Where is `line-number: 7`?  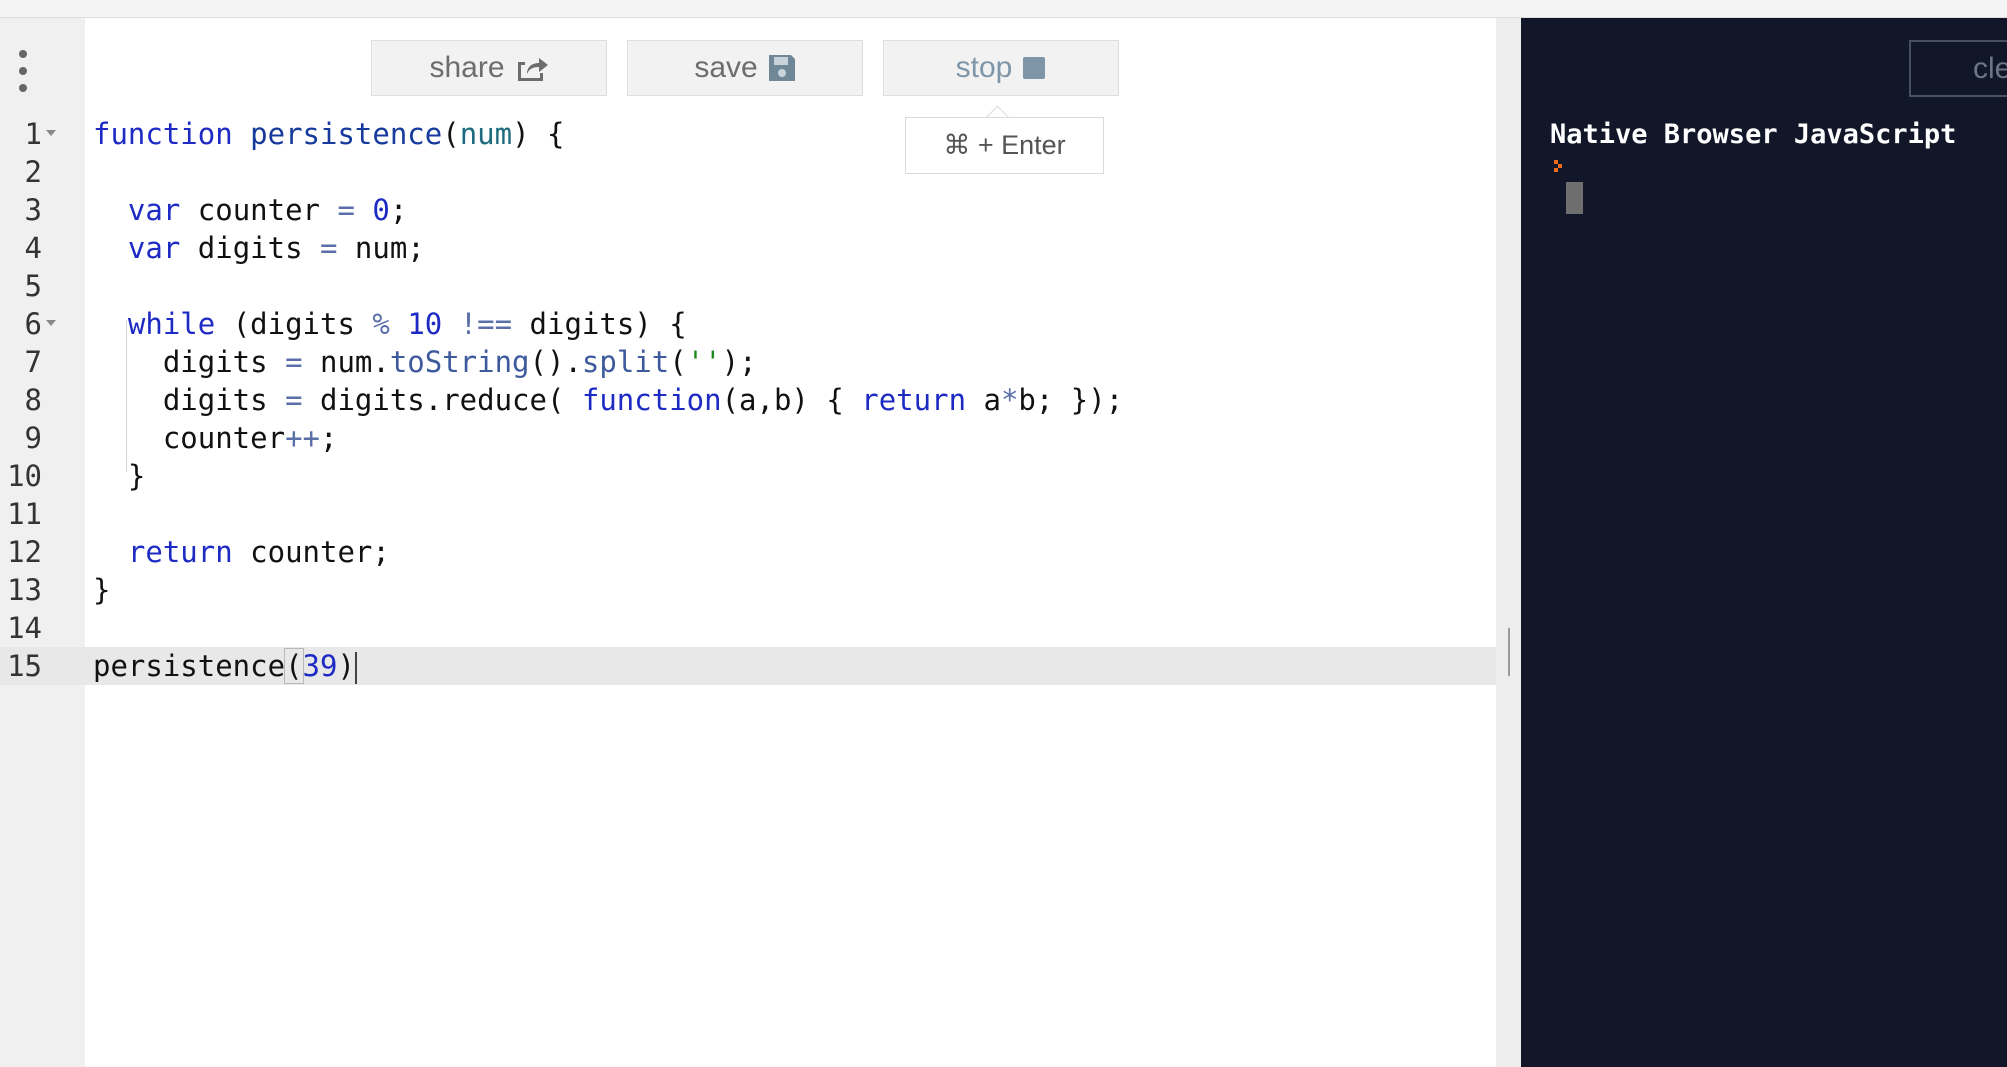
line-number: 7 is located at coordinates (33, 362).